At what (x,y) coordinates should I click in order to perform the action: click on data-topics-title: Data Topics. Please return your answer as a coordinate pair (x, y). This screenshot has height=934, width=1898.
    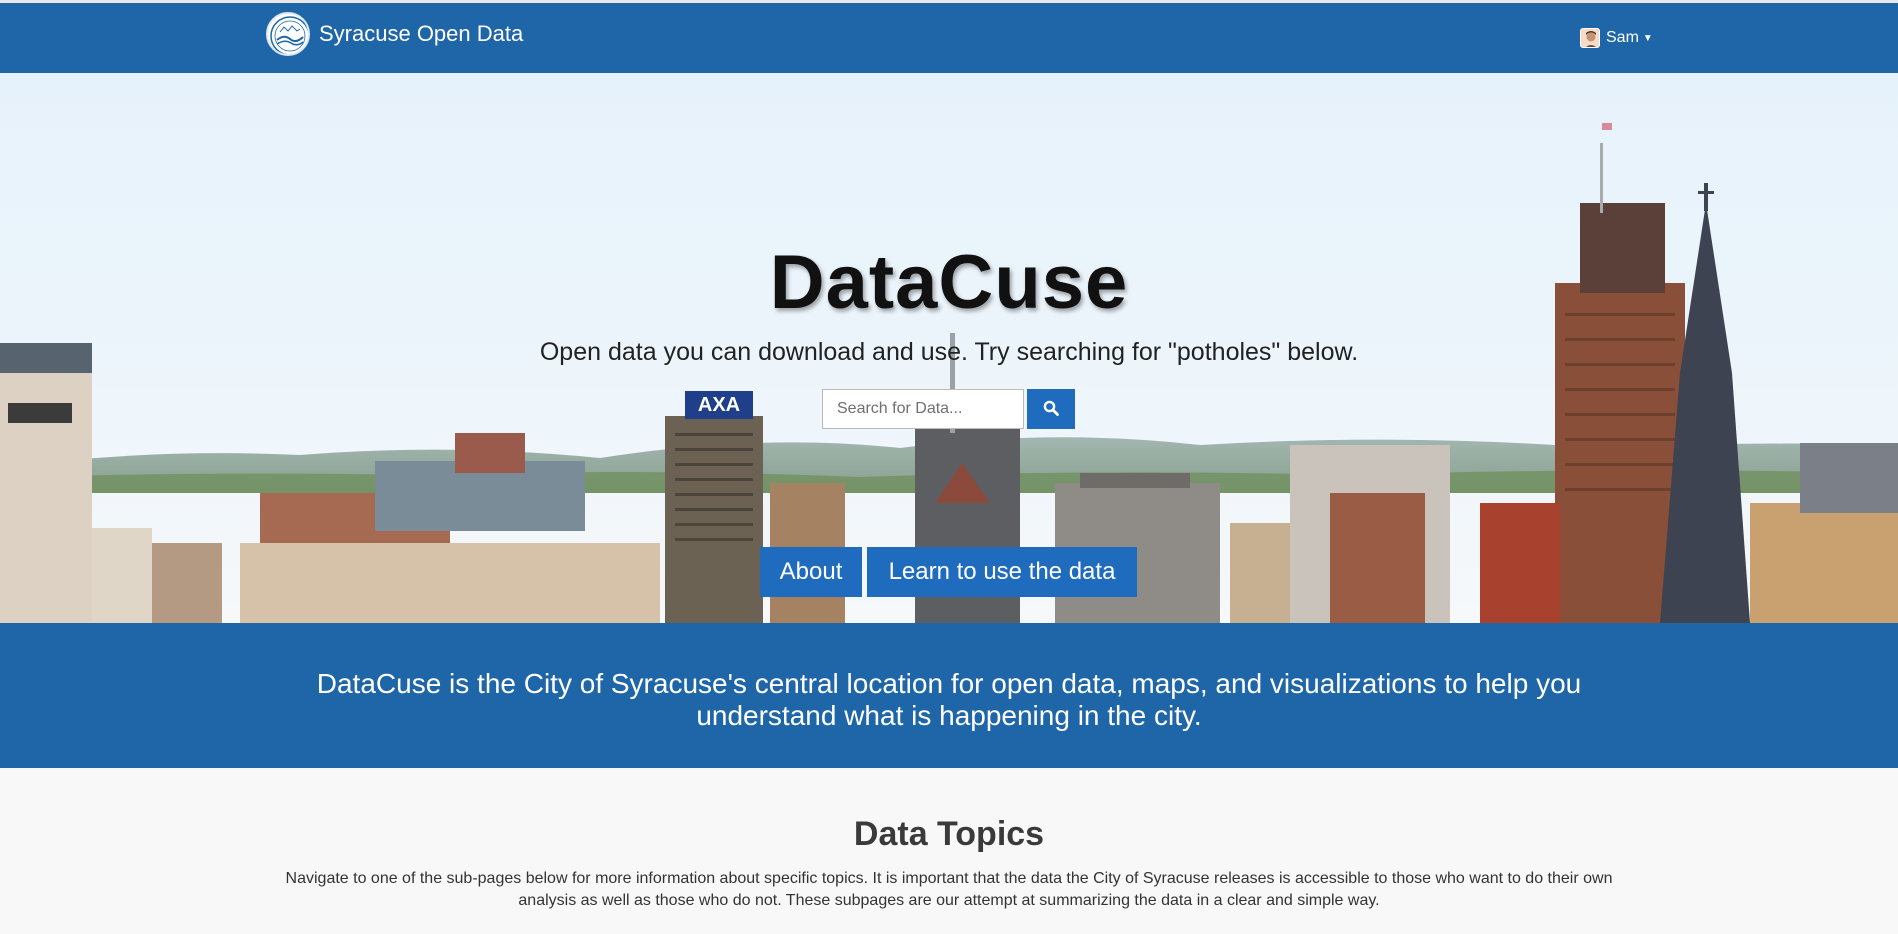
    Looking at the image, I should click on (949, 834).